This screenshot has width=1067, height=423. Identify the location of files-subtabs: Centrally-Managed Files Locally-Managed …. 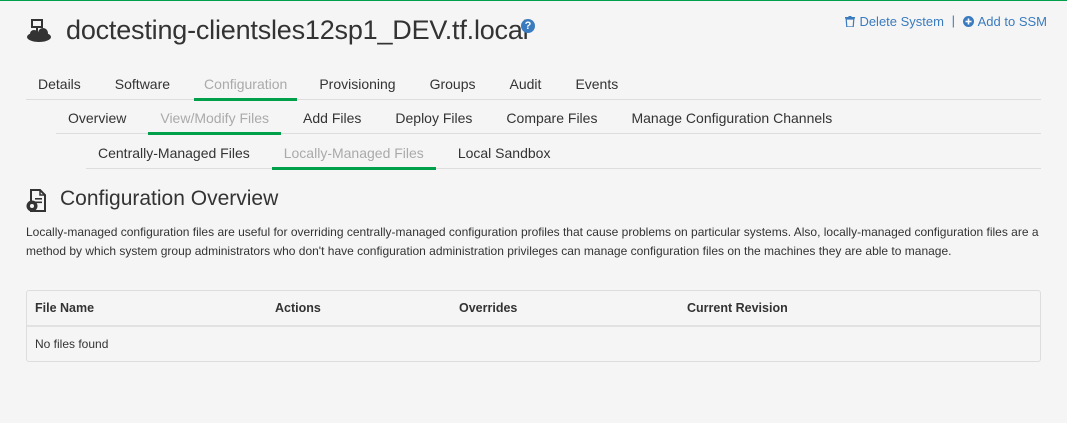
(563, 155).